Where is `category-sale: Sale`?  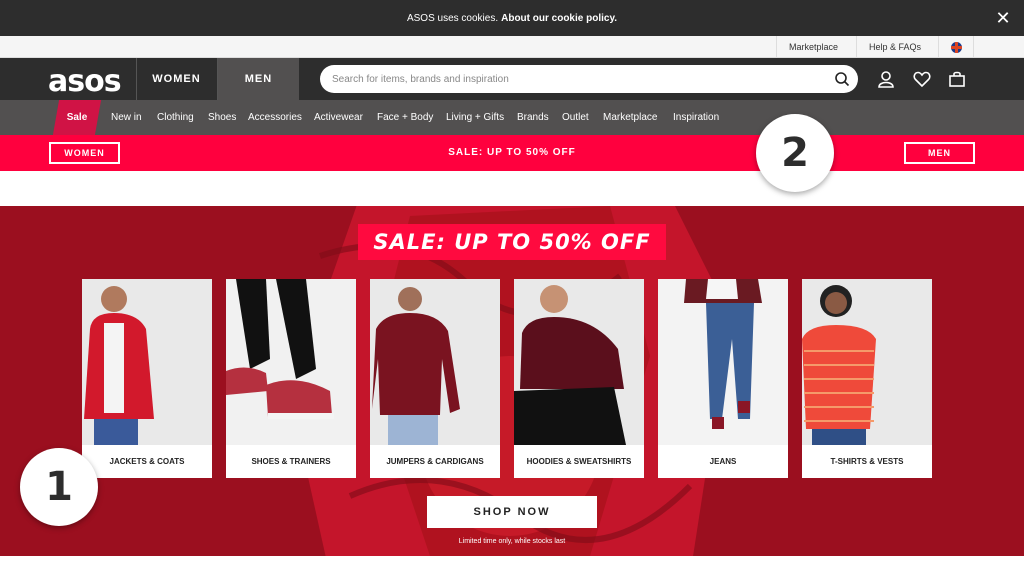 category-sale: Sale is located at coordinates (77, 117).